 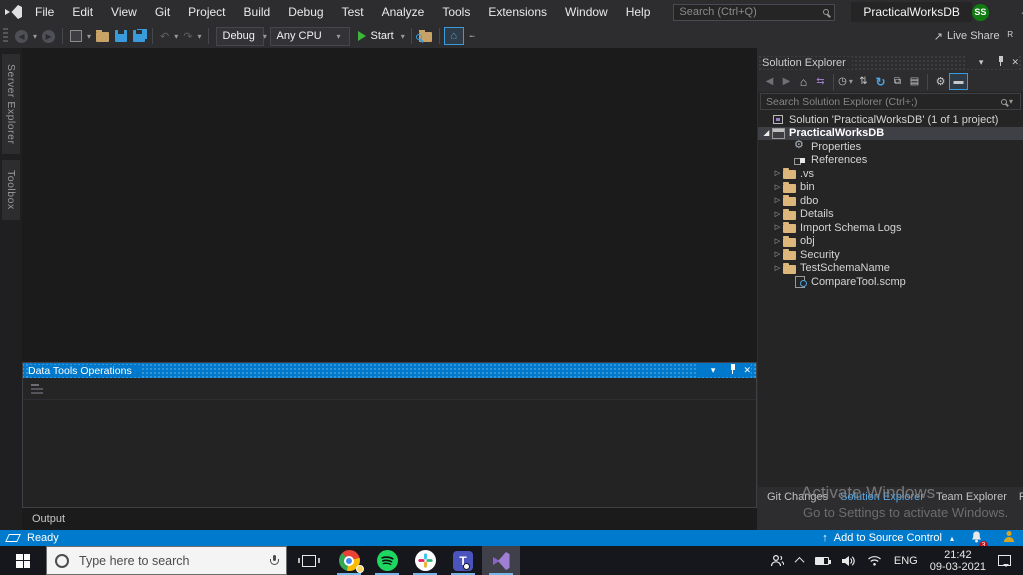 I want to click on navigate-back-icon: ◀, so click(x=21, y=36).